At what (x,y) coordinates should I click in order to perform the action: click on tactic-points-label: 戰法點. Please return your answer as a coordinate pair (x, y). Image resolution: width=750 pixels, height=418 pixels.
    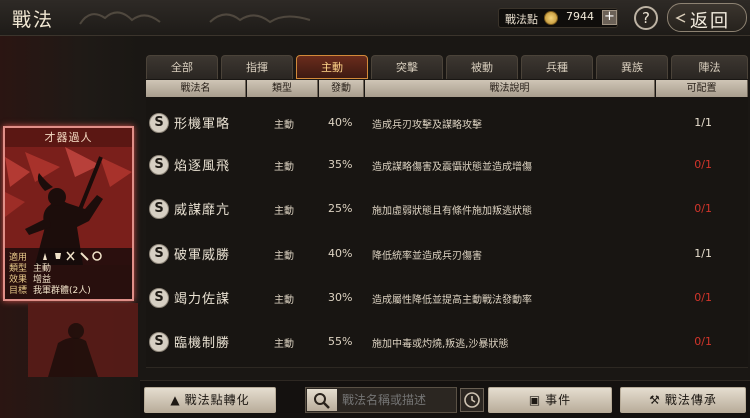
    Looking at the image, I should click on (521, 19).